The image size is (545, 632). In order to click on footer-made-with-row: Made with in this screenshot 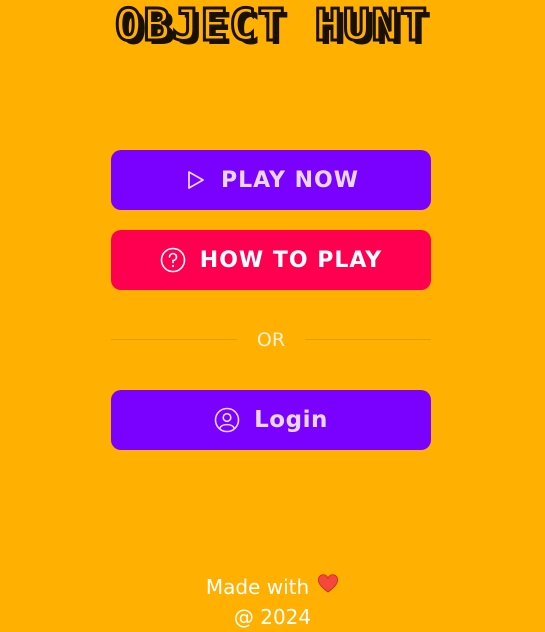, I will do `click(272, 587)`.